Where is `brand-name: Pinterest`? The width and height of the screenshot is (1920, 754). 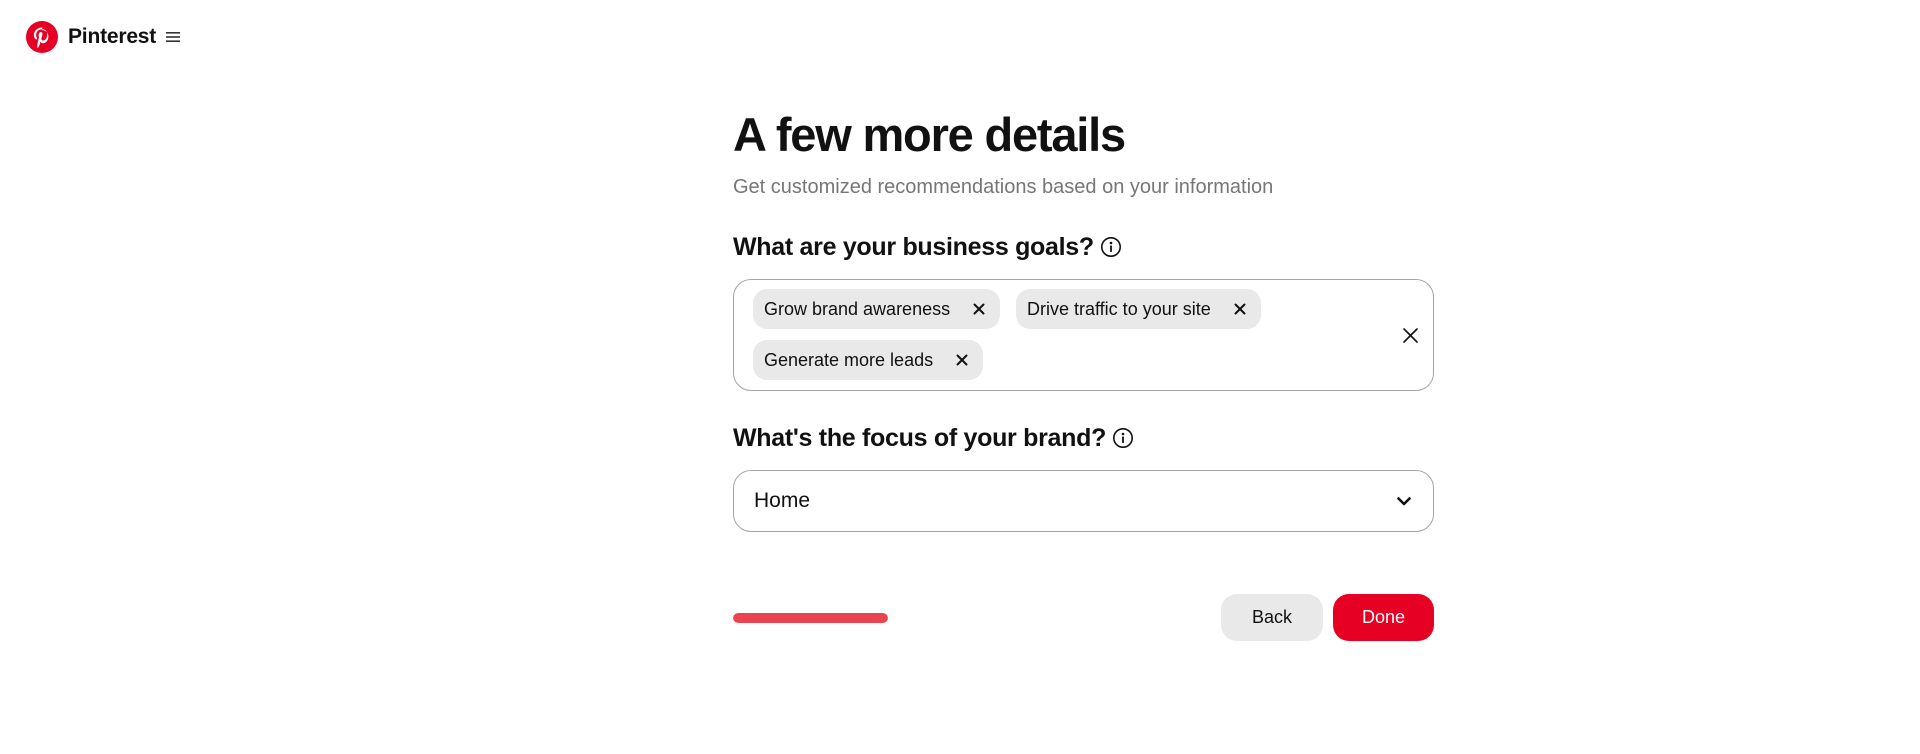
brand-name: Pinterest is located at coordinates (112, 37).